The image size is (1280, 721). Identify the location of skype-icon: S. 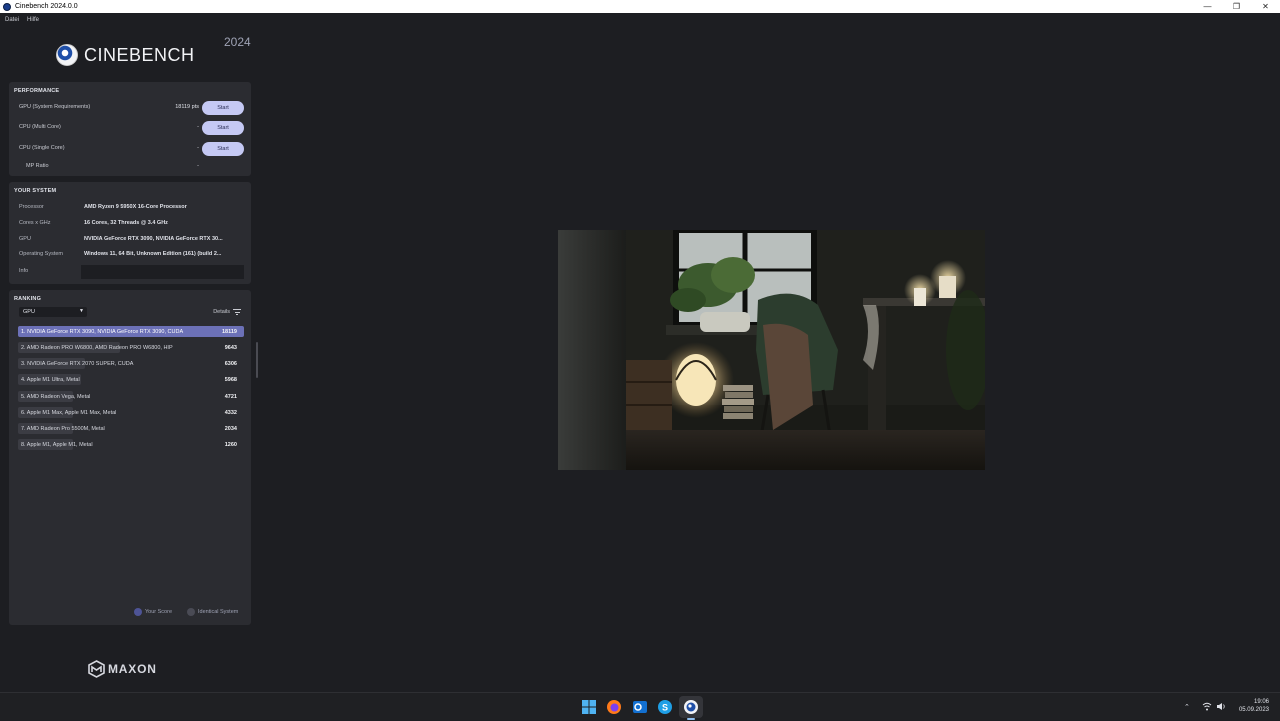
(665, 707).